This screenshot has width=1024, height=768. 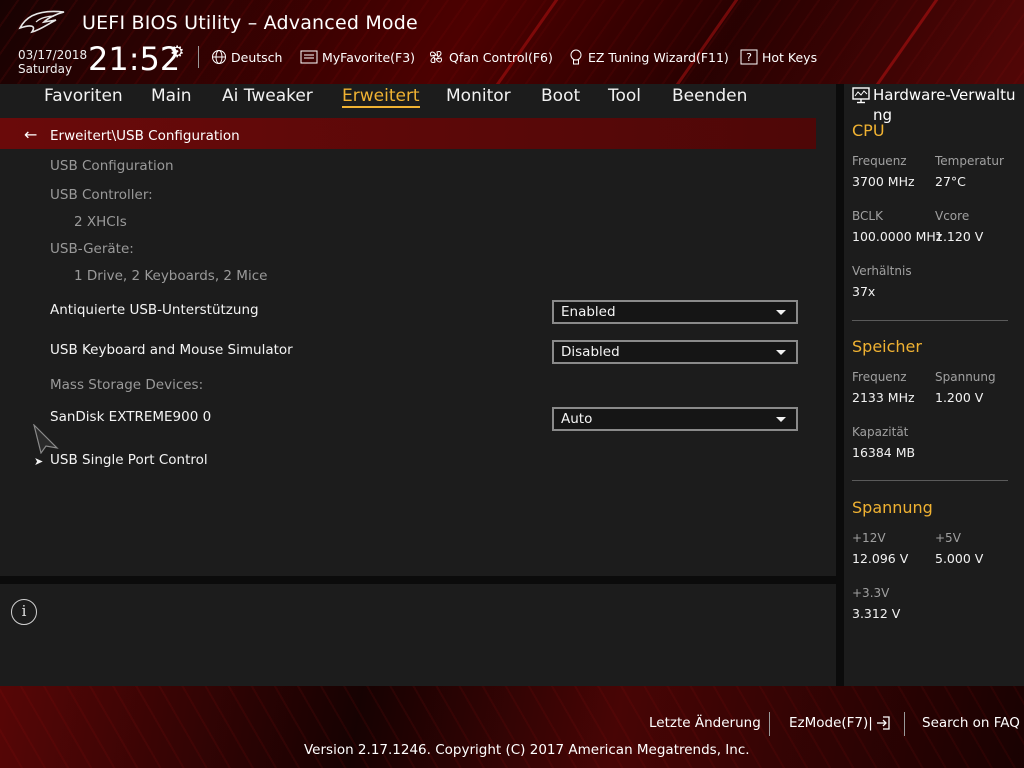 I want to click on usb-single-port-control-link: USB Single Port Control, so click(x=129, y=460).